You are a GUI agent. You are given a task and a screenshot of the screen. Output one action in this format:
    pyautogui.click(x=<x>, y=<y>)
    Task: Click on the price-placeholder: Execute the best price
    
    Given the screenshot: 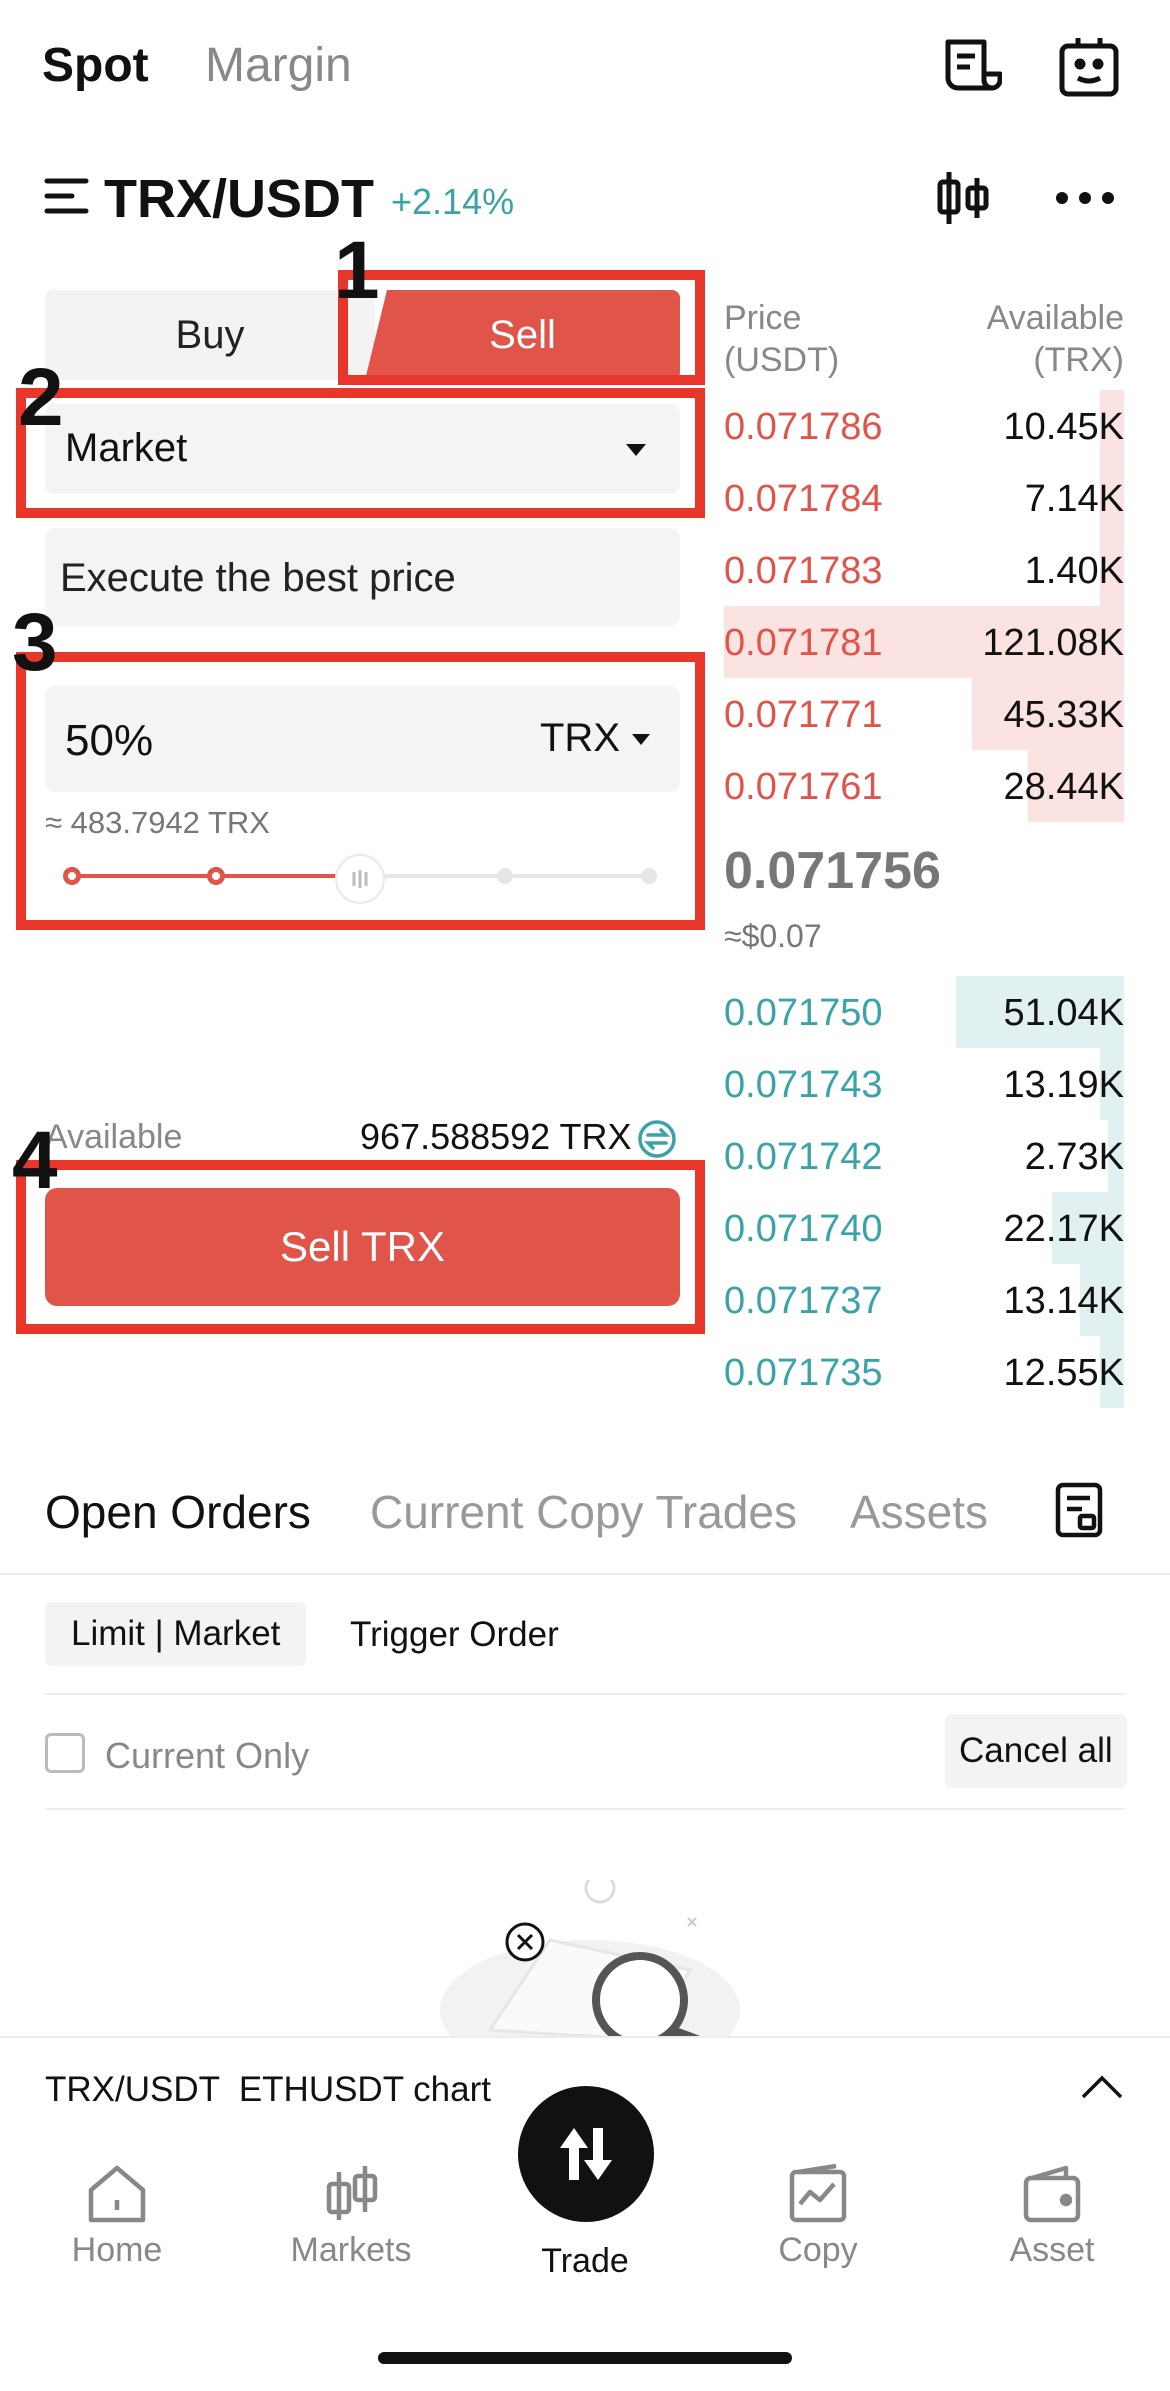 What is the action you would take?
    pyautogui.click(x=258, y=578)
    